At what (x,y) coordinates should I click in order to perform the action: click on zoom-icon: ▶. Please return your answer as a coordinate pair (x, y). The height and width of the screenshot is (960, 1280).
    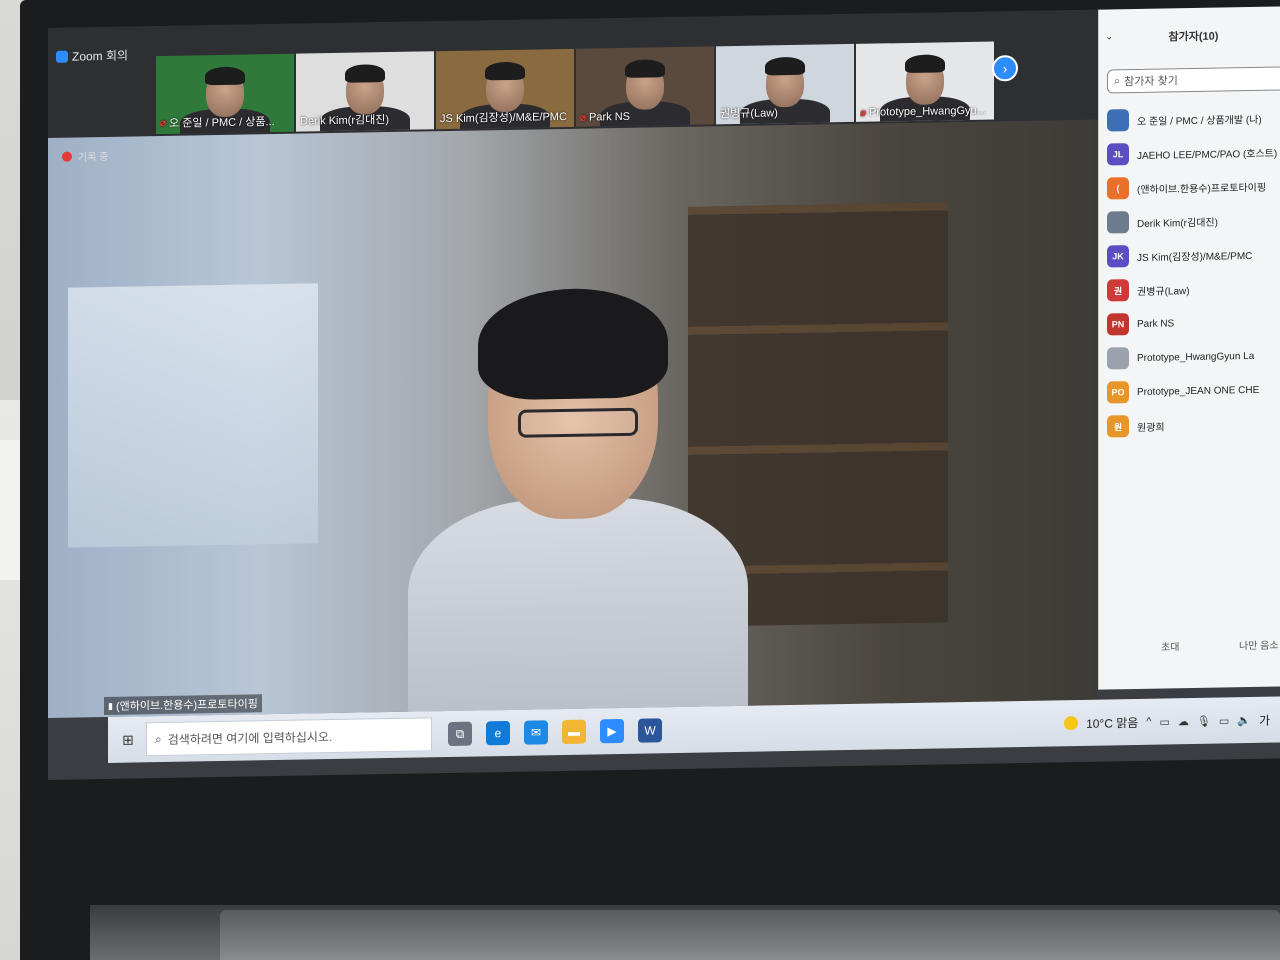
    Looking at the image, I should click on (612, 731).